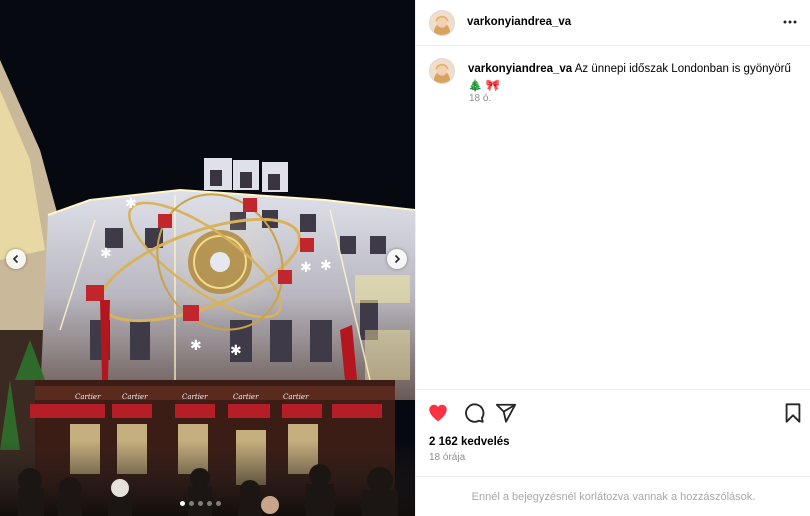 This screenshot has height=516, width=810. I want to click on caption-timestamp: 18 ó., so click(480, 98).